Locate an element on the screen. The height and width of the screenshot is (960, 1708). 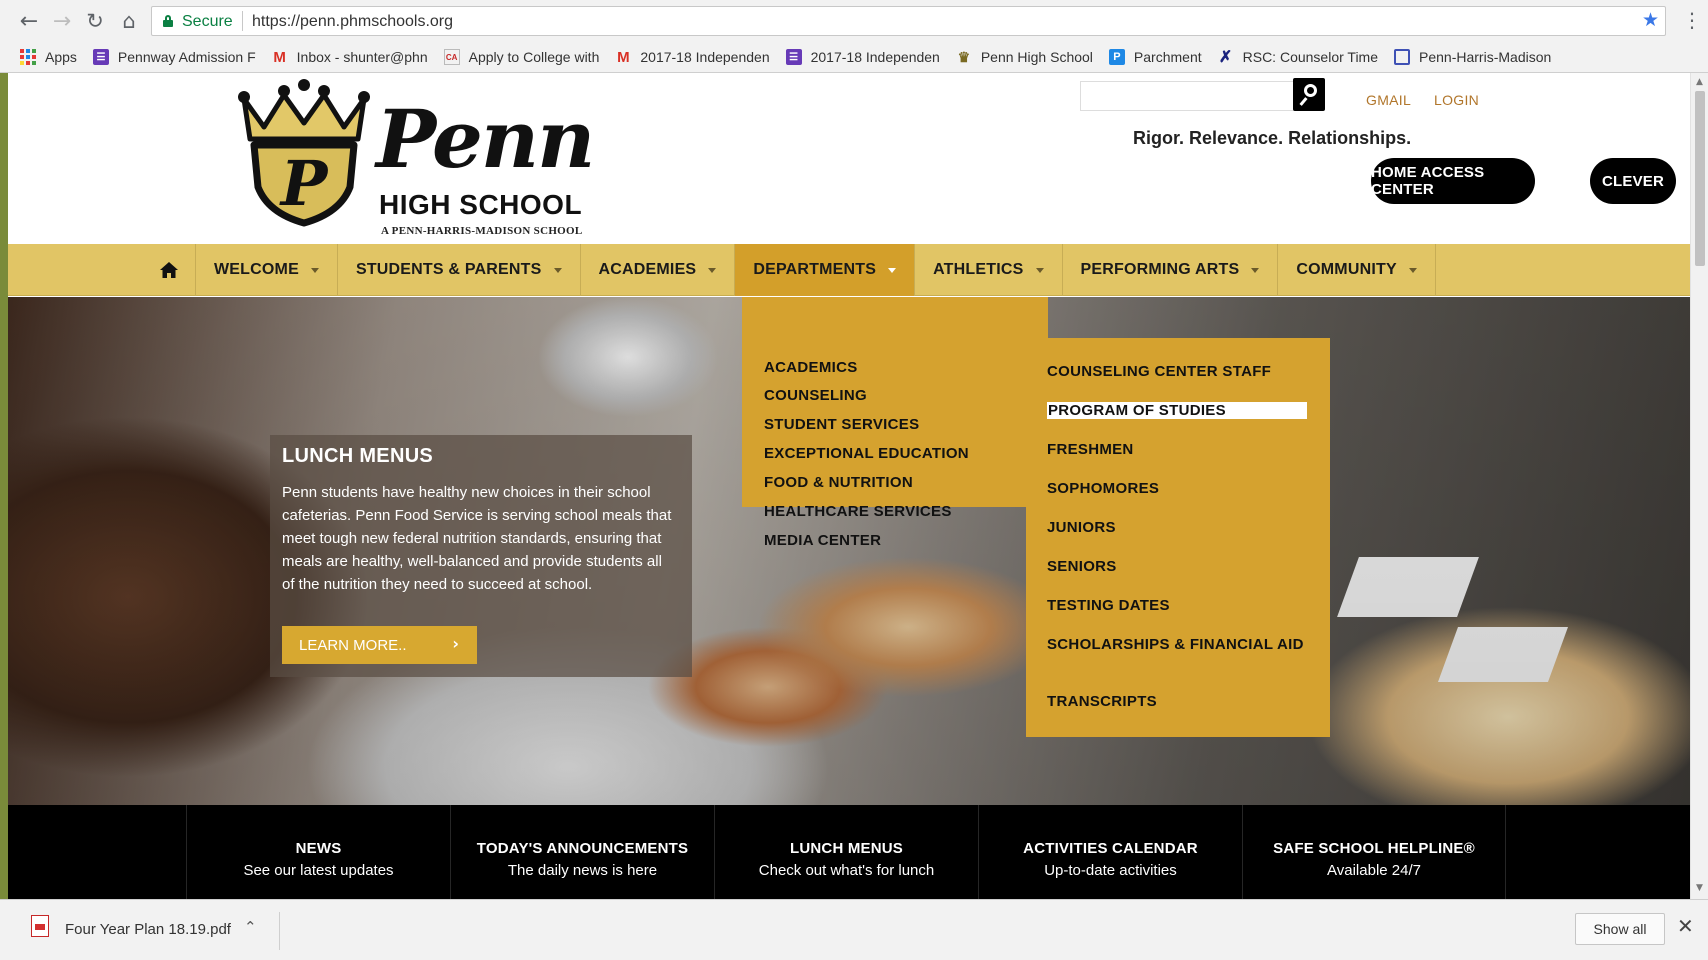
bookmark-phm: Penn-Harris-Madison is located at coordinates (1472, 57).